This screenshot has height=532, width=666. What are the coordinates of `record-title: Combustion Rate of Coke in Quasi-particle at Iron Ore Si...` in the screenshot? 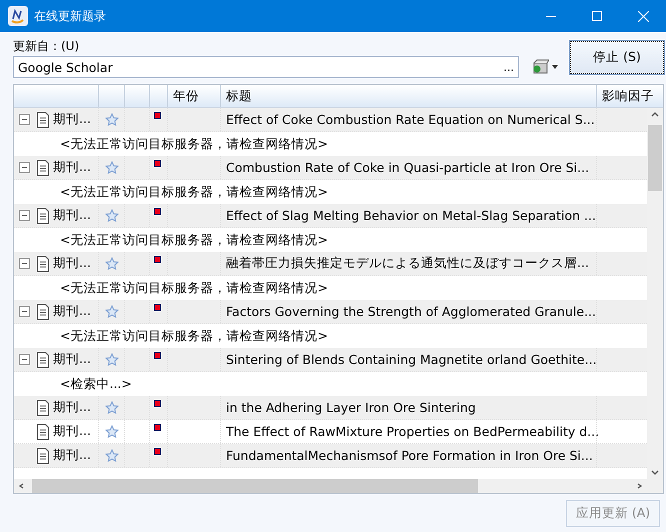 It's located at (407, 167).